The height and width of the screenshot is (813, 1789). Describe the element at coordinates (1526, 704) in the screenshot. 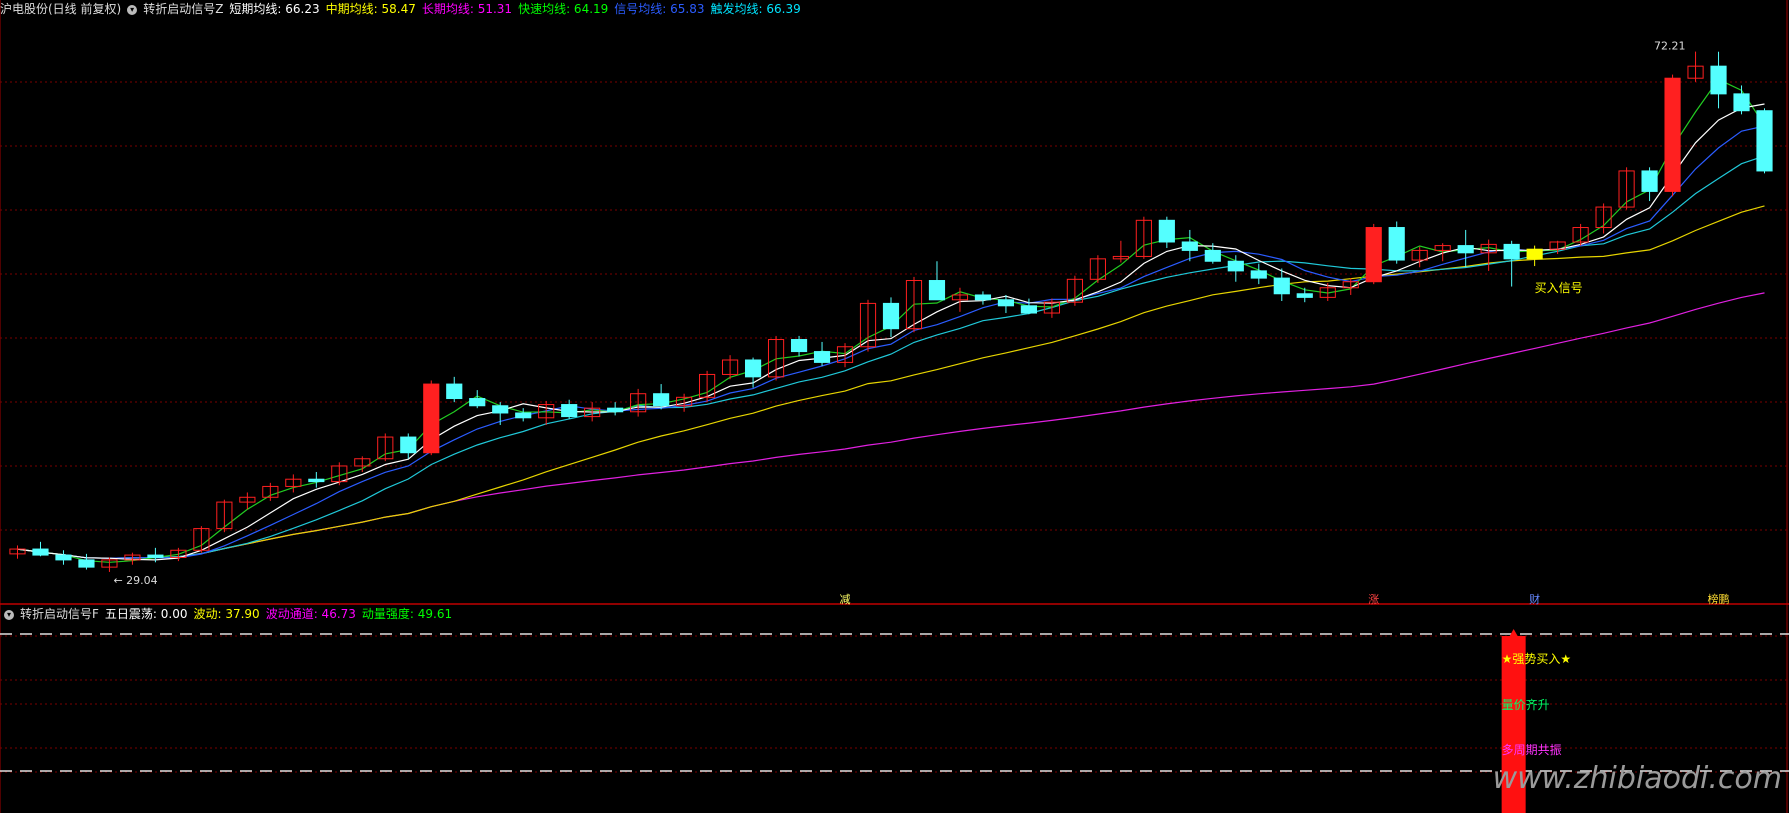

I see `volume-price-label: 量价齐升` at that location.